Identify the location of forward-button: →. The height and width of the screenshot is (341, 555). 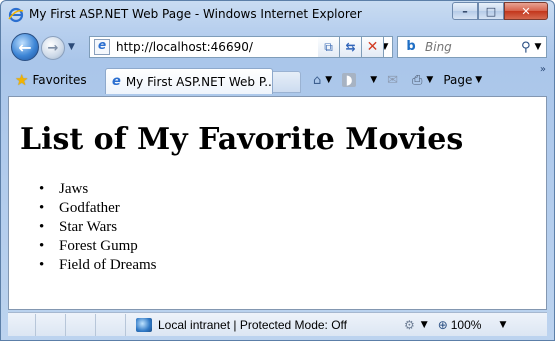
(53, 48).